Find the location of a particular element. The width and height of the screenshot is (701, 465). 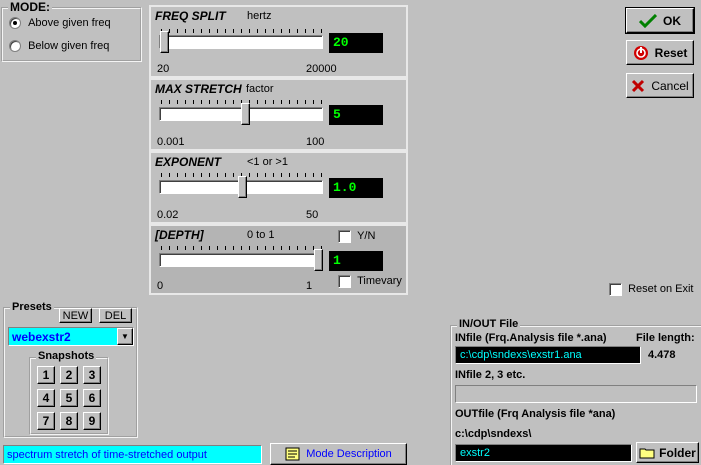

radio-below is located at coordinates (15, 46).